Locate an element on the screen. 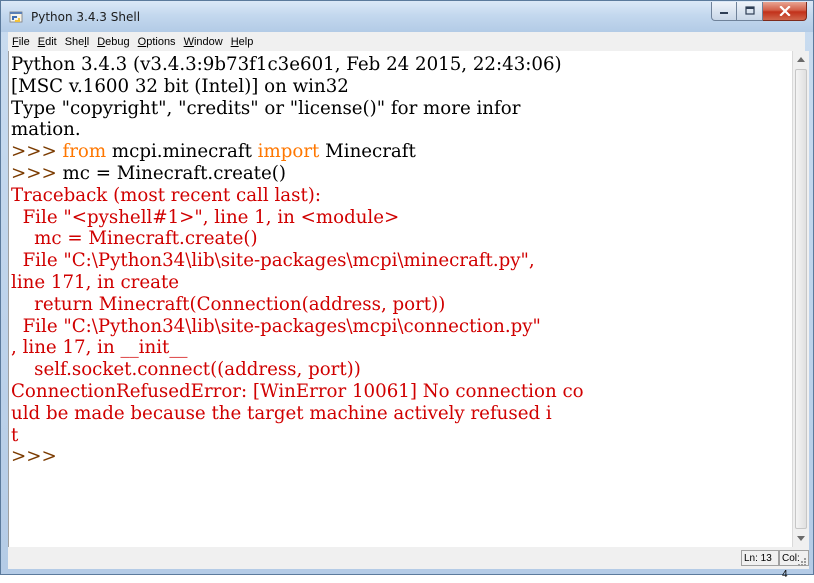 This screenshot has width=814, height=583. menu-debug: Debug is located at coordinates (113, 42).